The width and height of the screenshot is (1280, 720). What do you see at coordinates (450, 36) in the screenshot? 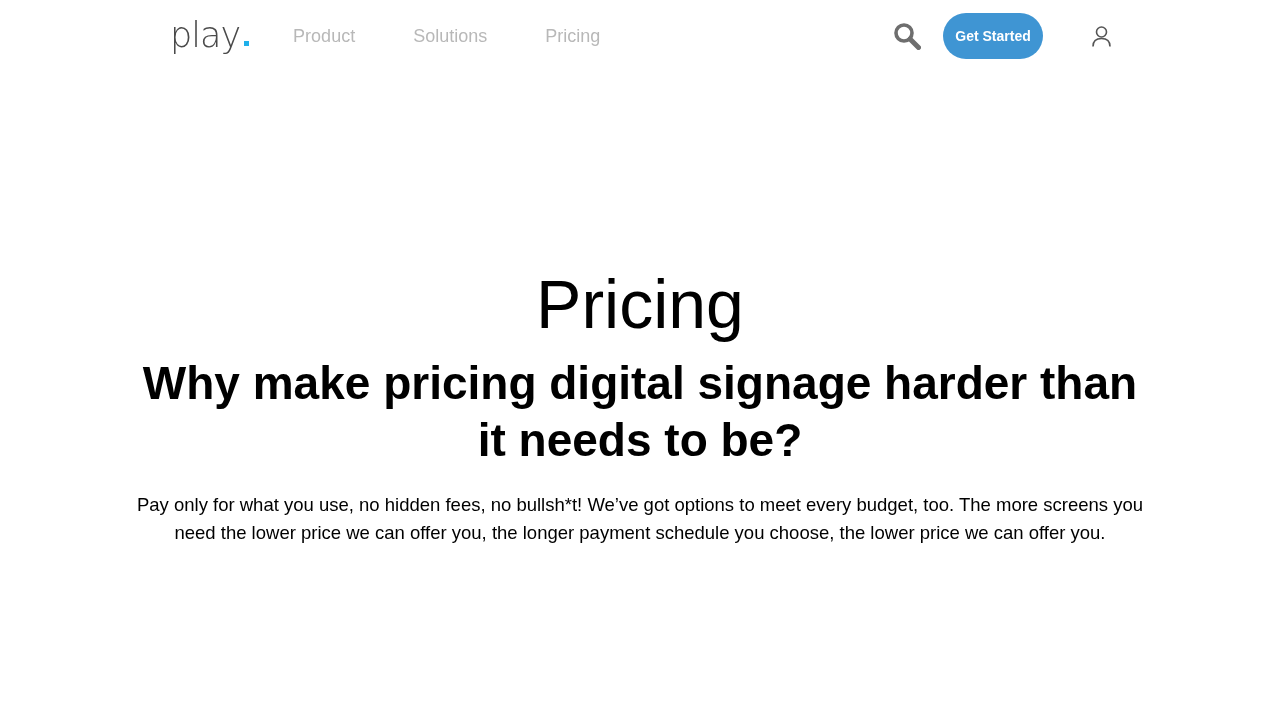
I see `nav-link: Solutions` at bounding box center [450, 36].